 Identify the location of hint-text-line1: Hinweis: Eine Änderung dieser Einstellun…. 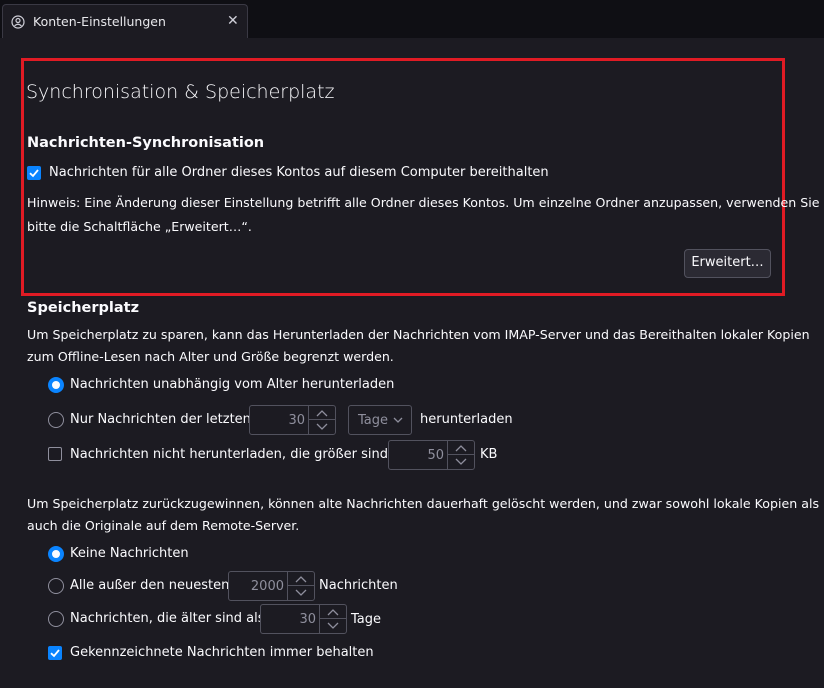
(423, 202).